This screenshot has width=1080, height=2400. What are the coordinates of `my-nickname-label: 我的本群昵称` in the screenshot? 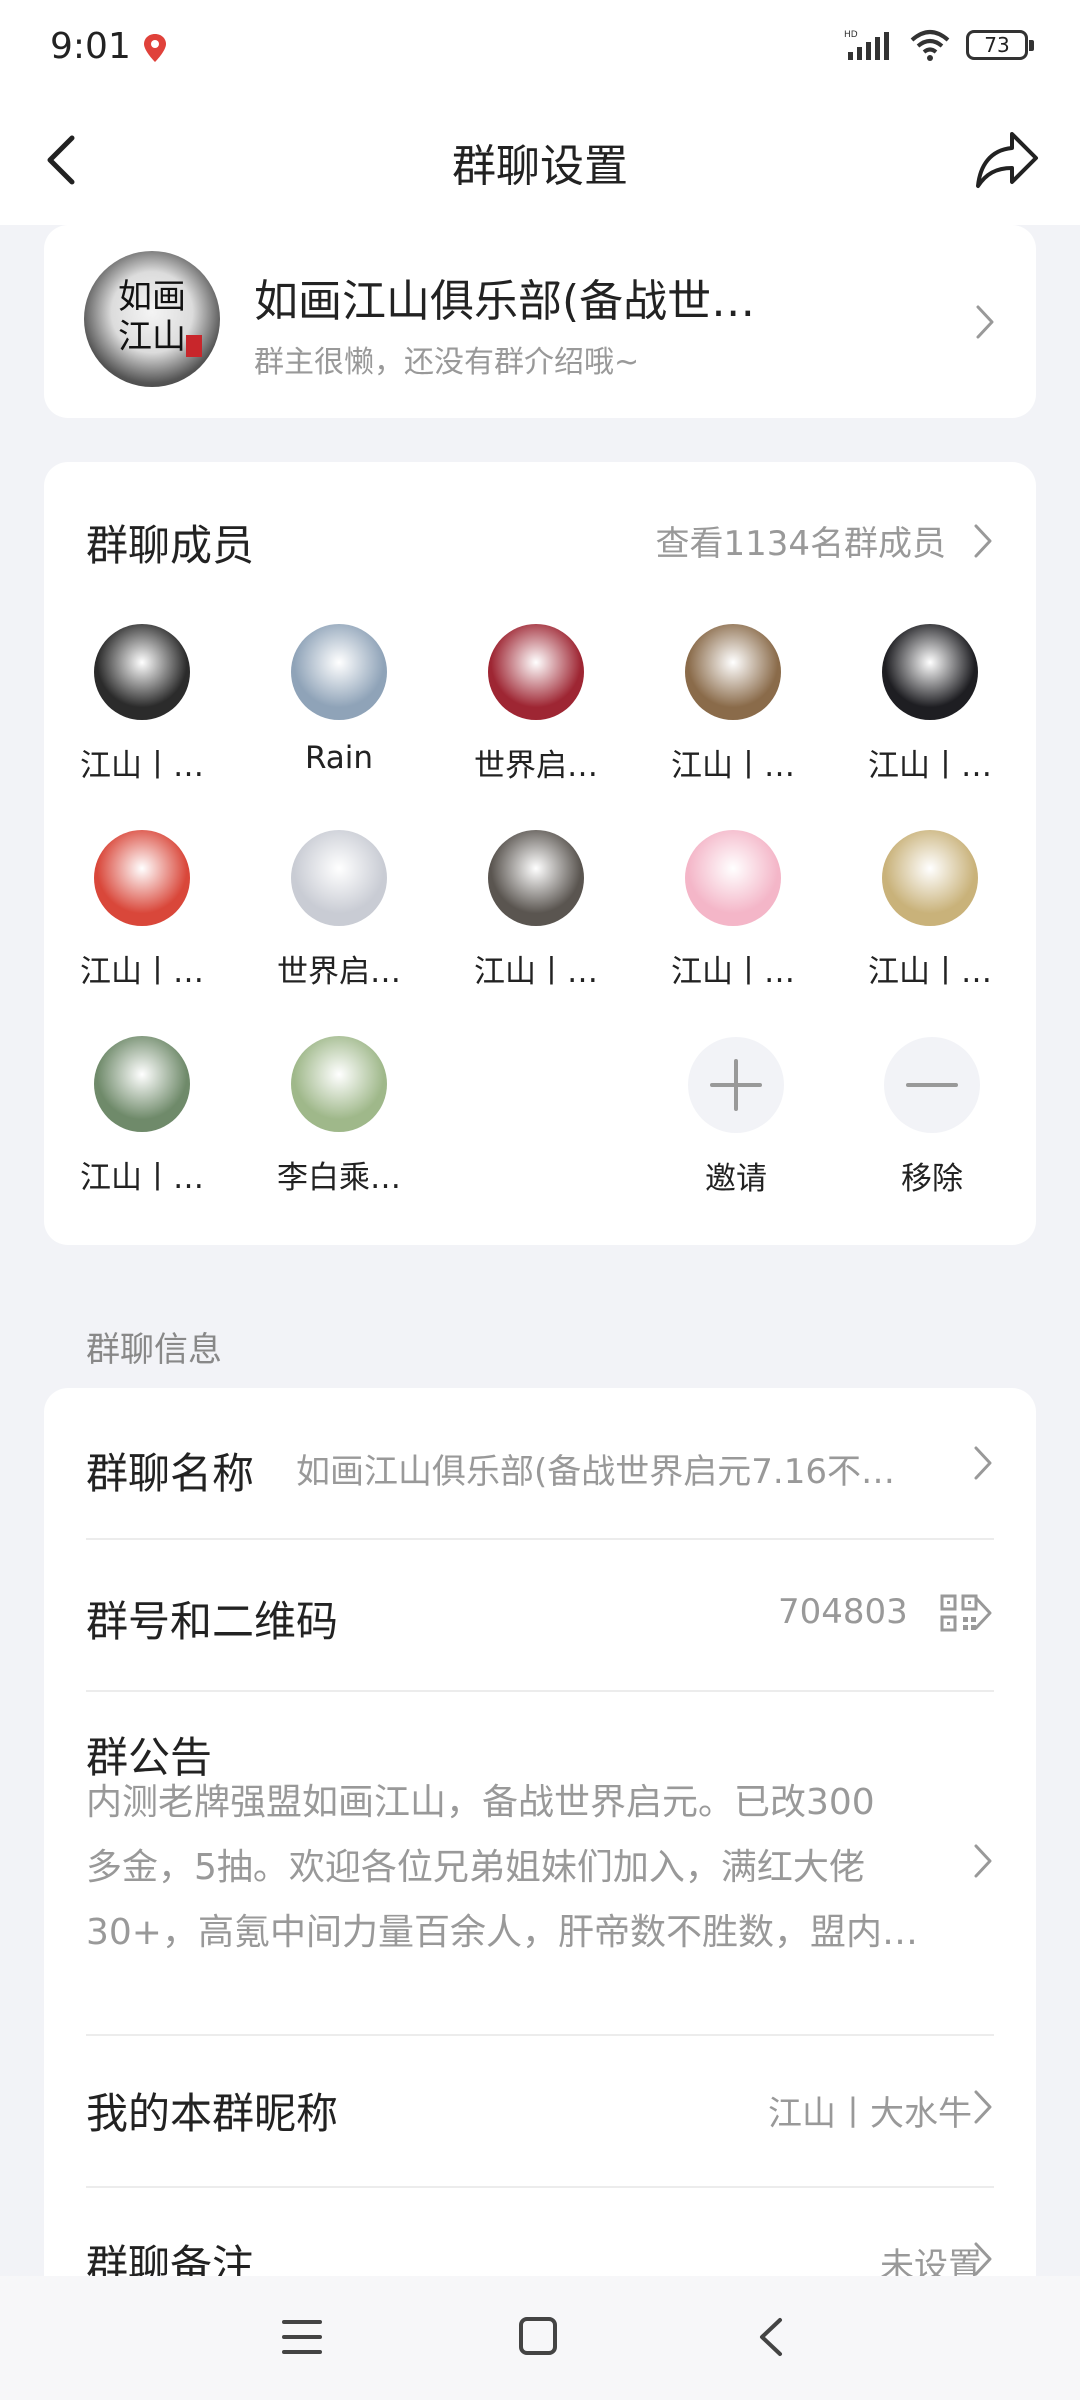 It's located at (212, 2113).